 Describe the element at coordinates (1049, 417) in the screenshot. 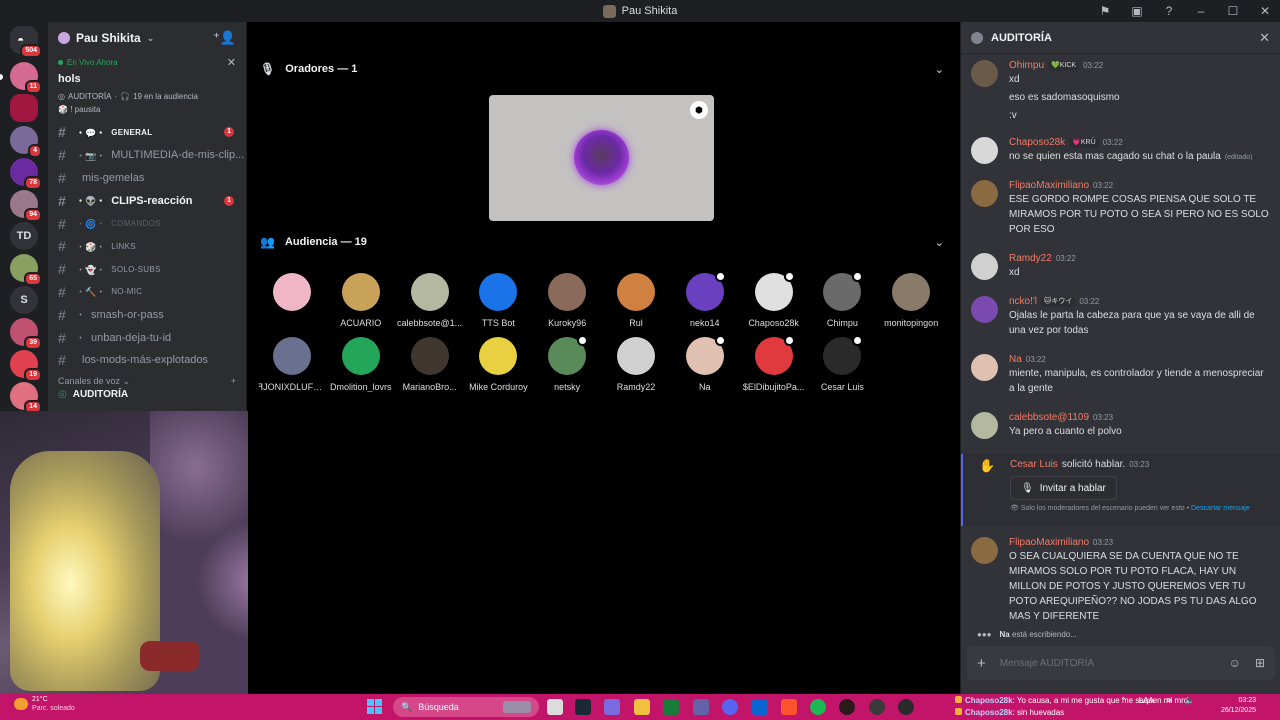

I see `message-username: calebbsote@1109` at that location.